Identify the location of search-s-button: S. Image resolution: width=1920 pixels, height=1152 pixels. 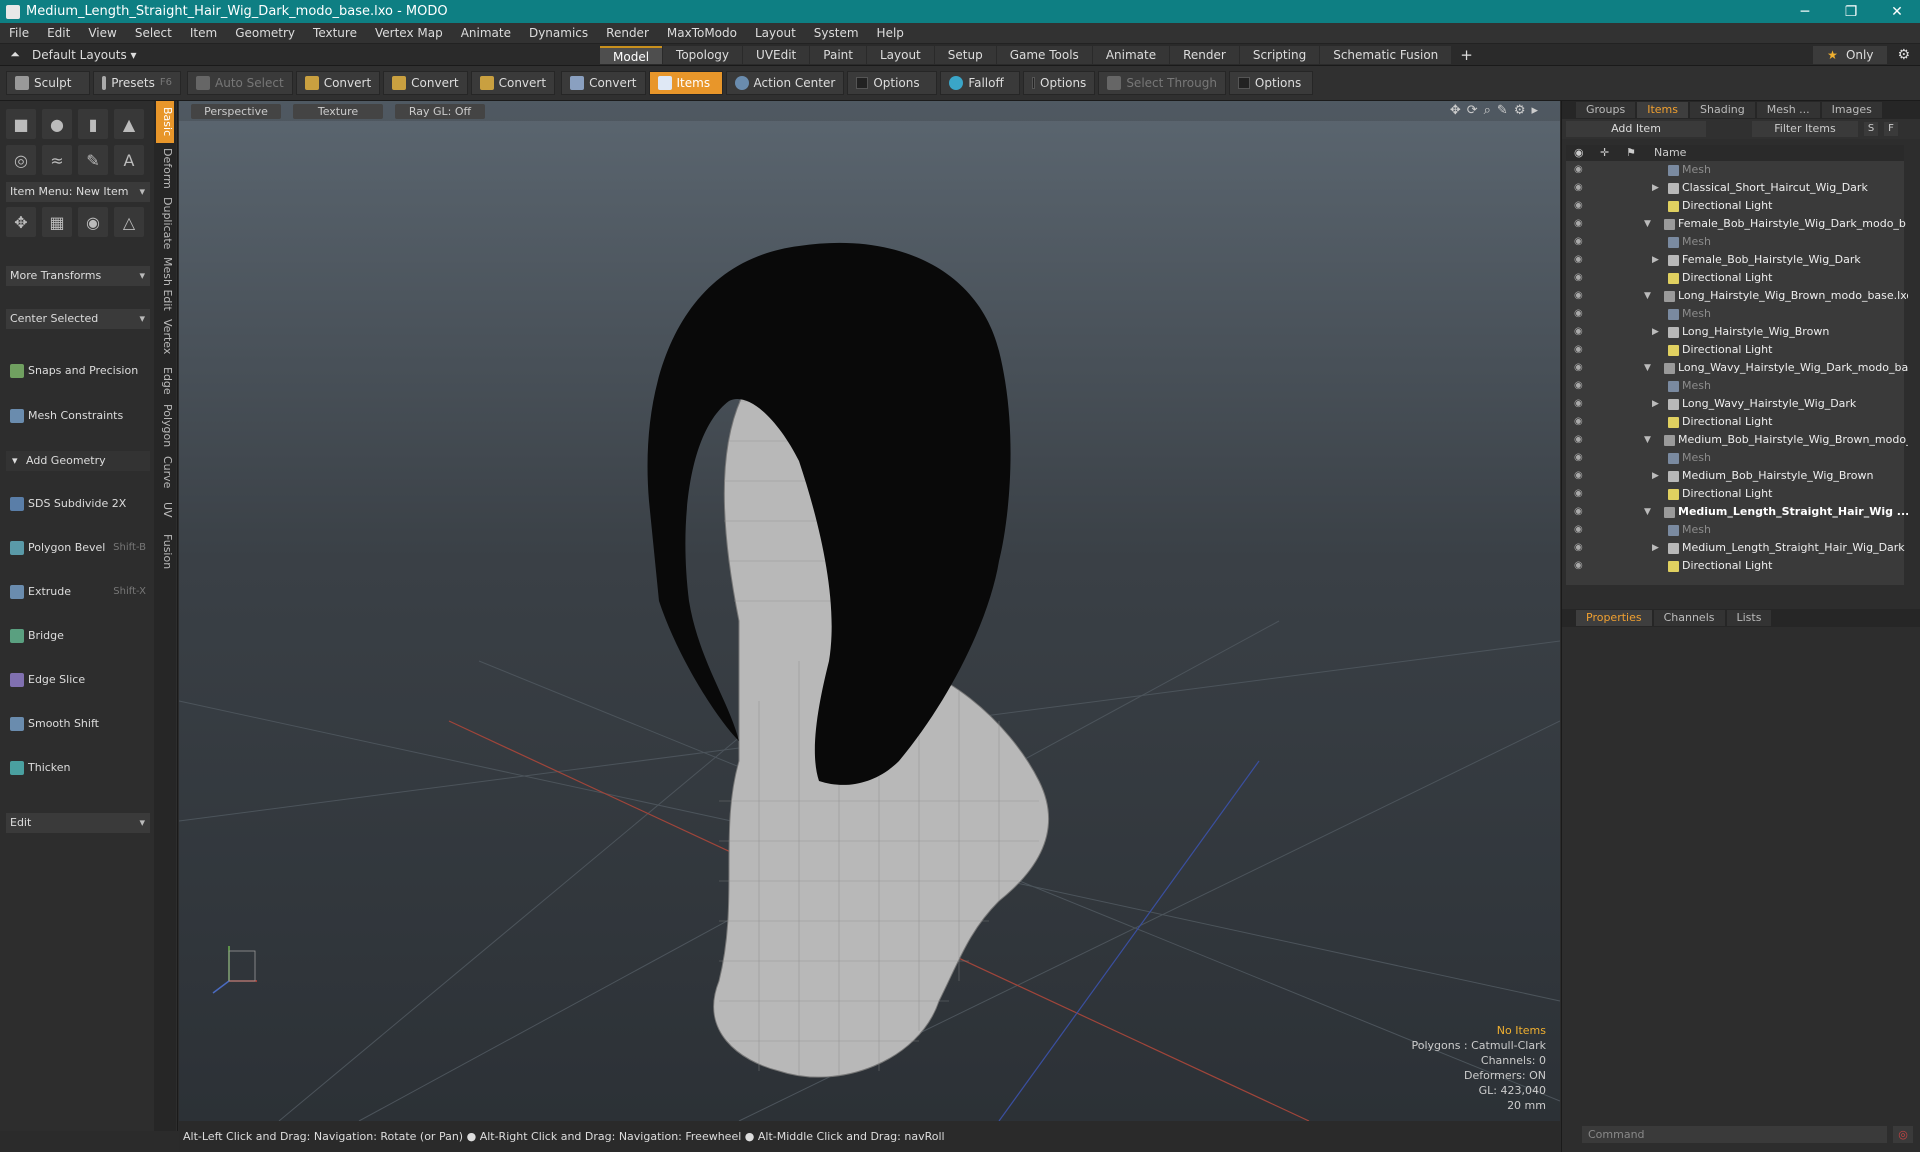
(1871, 129).